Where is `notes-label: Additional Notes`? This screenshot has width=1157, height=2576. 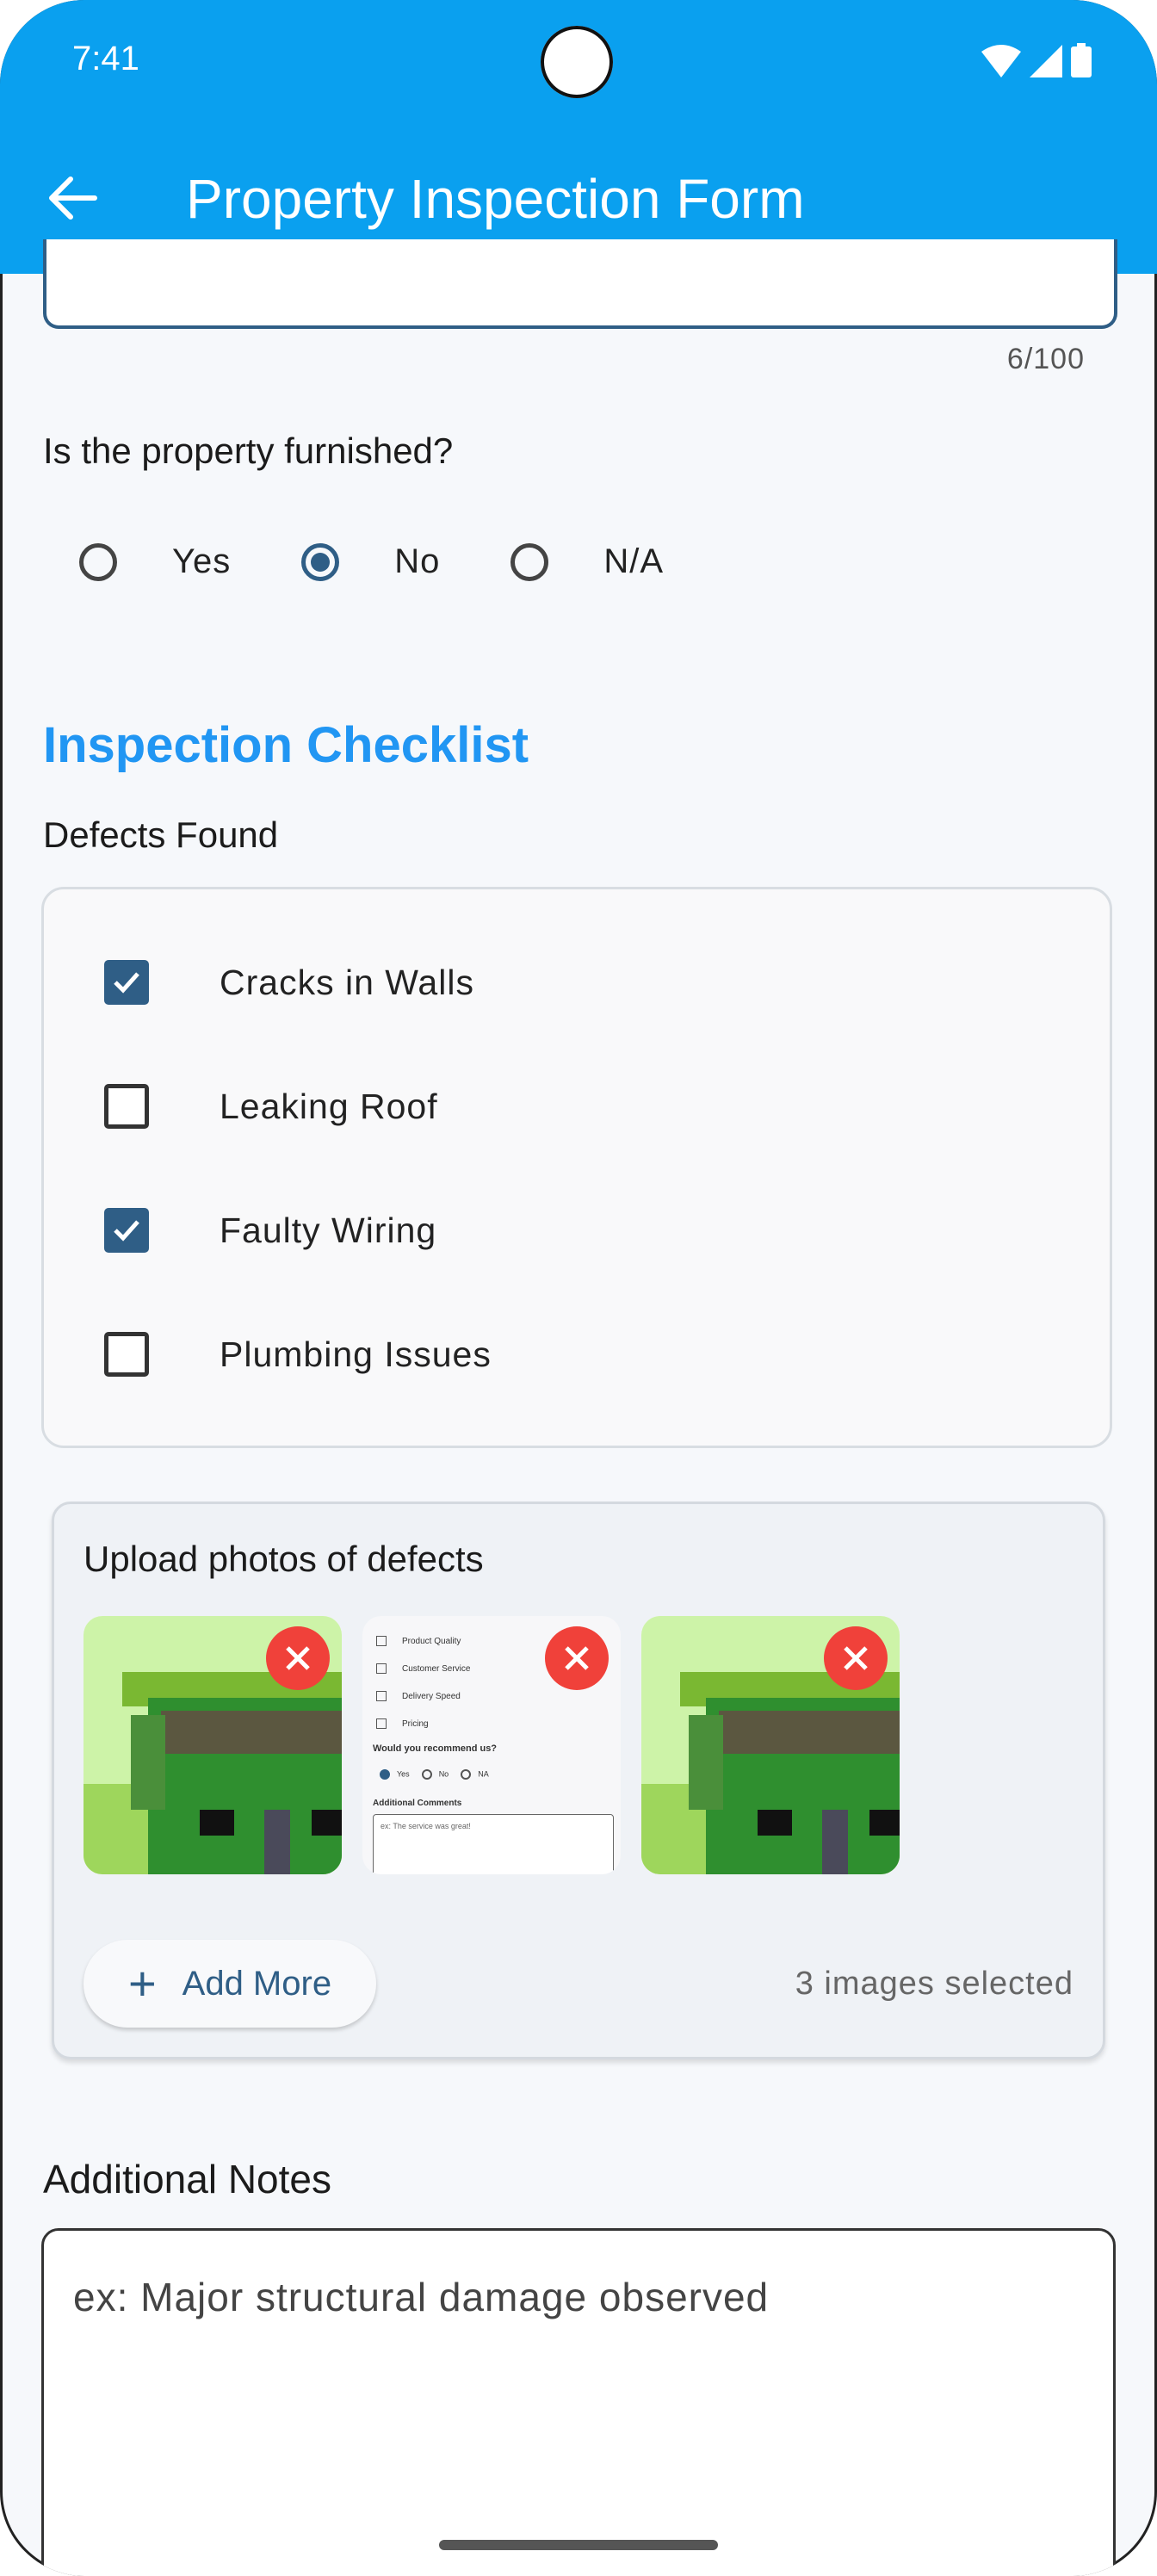 notes-label: Additional Notes is located at coordinates (187, 2179).